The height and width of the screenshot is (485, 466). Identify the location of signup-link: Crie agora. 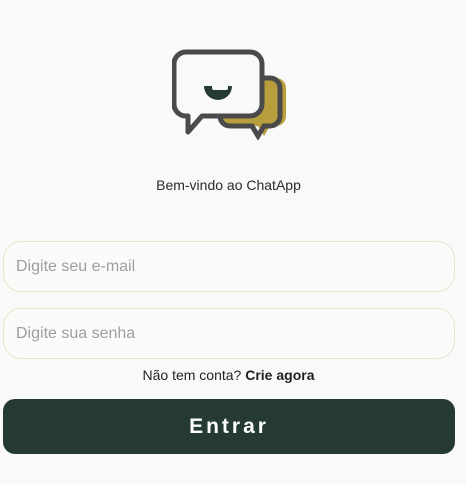
(279, 375).